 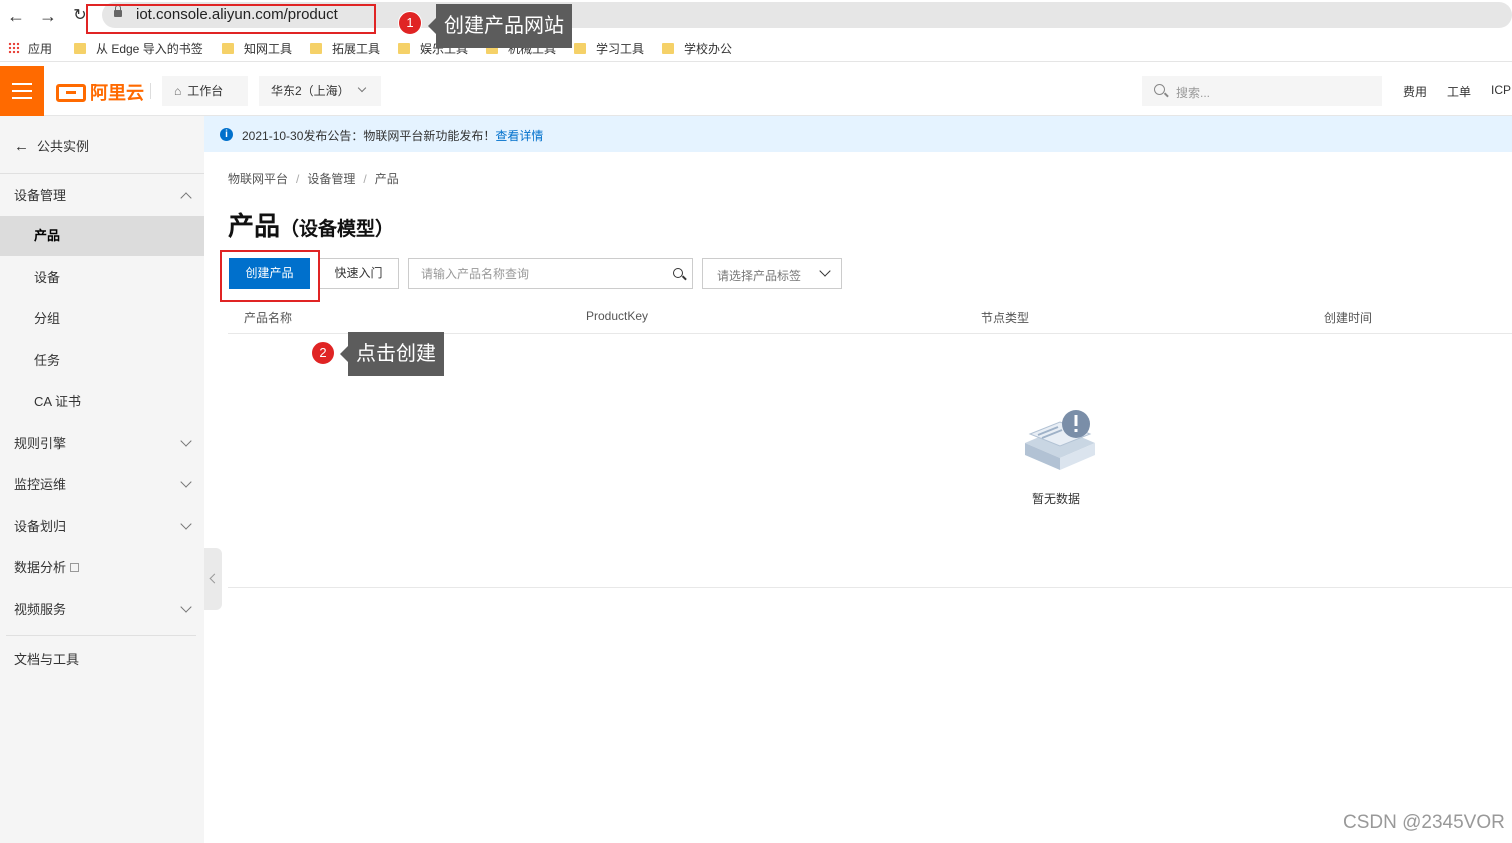 What do you see at coordinates (102, 278) in the screenshot?
I see `sidebar-item-device: 设备` at bounding box center [102, 278].